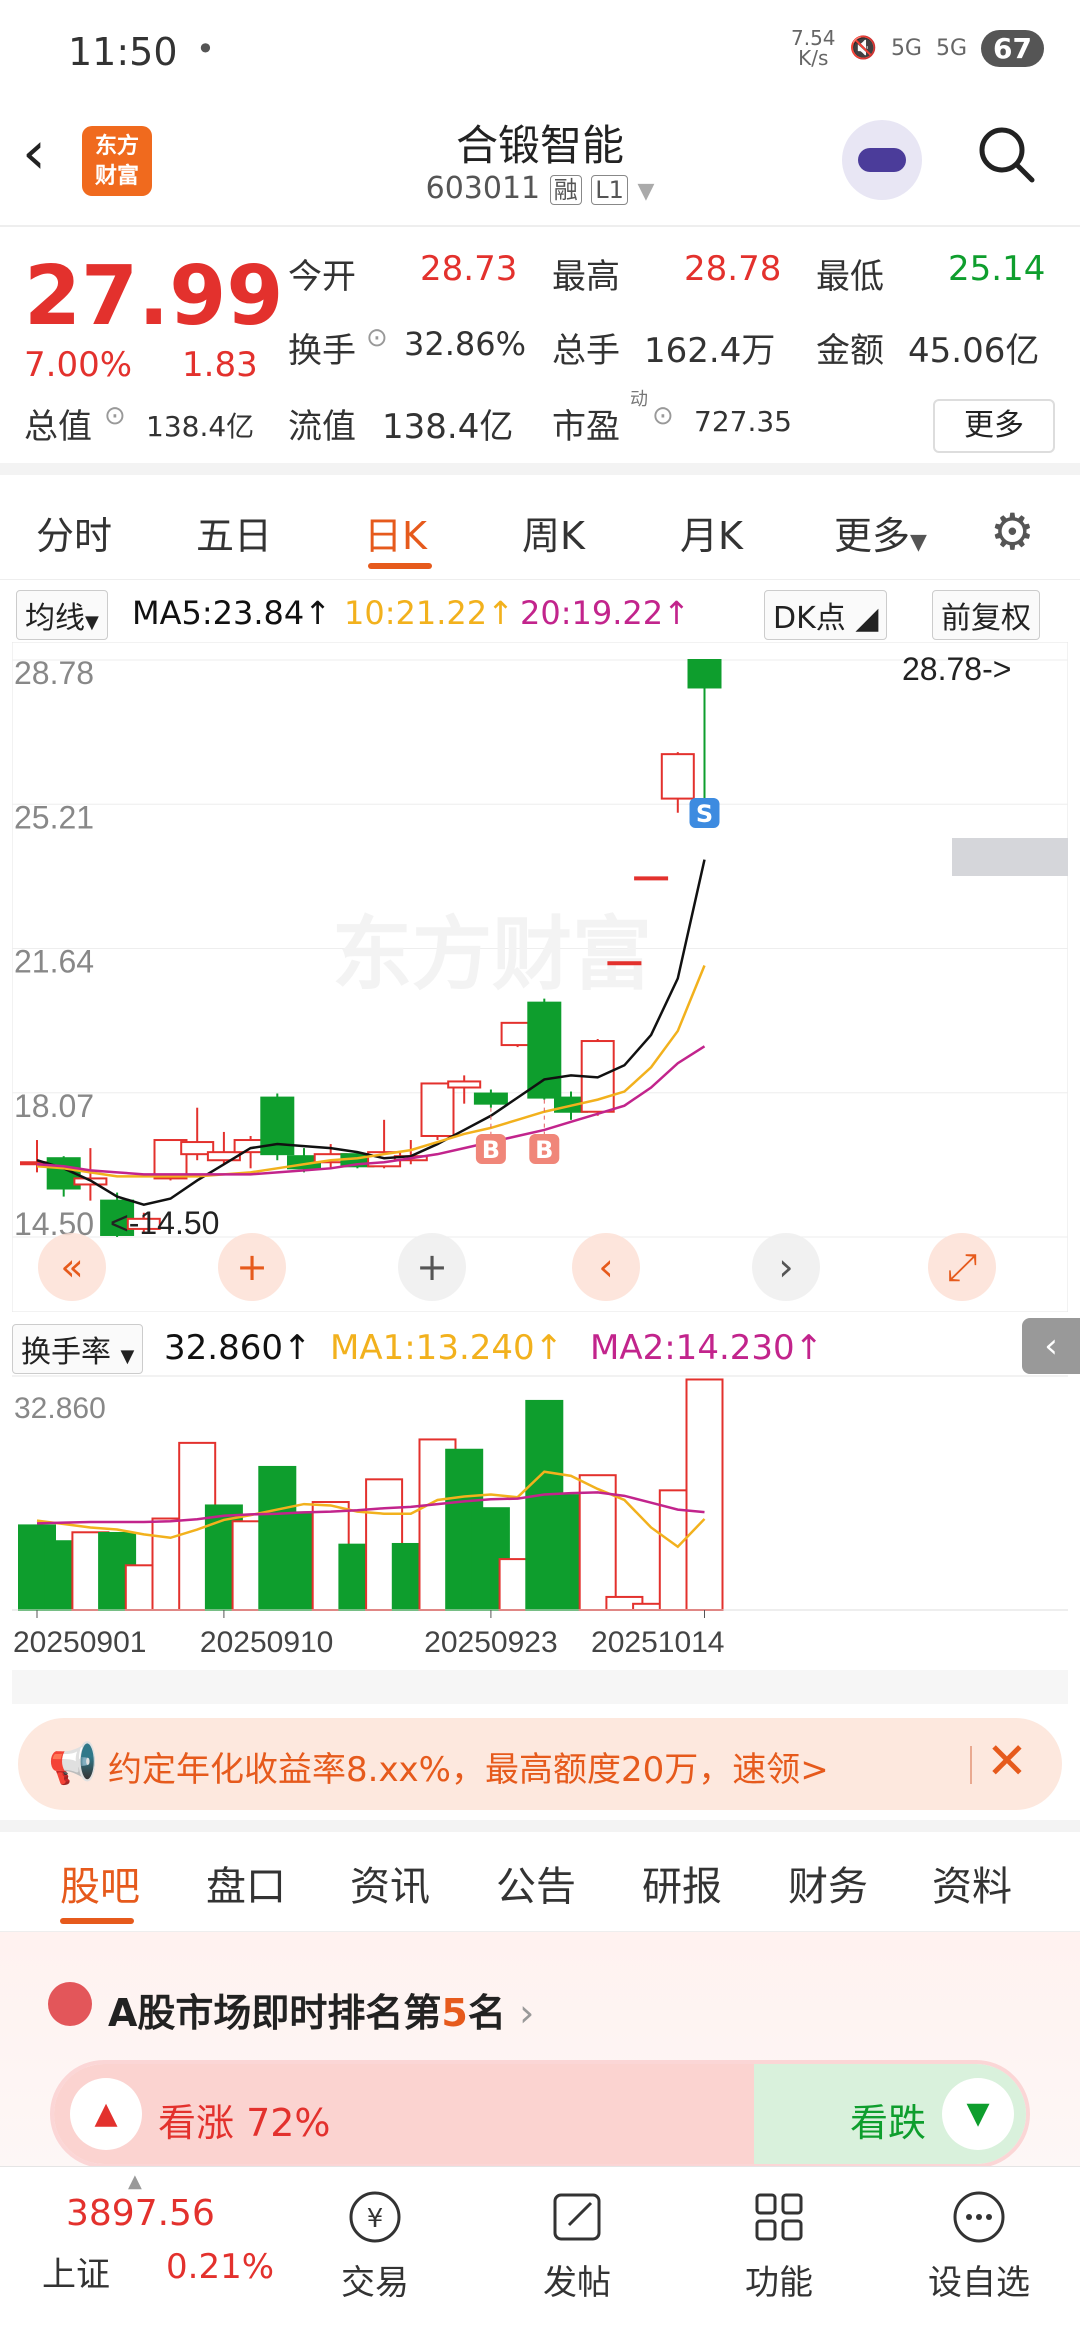  I want to click on low-marker-label: <-14.50, so click(164, 1223).